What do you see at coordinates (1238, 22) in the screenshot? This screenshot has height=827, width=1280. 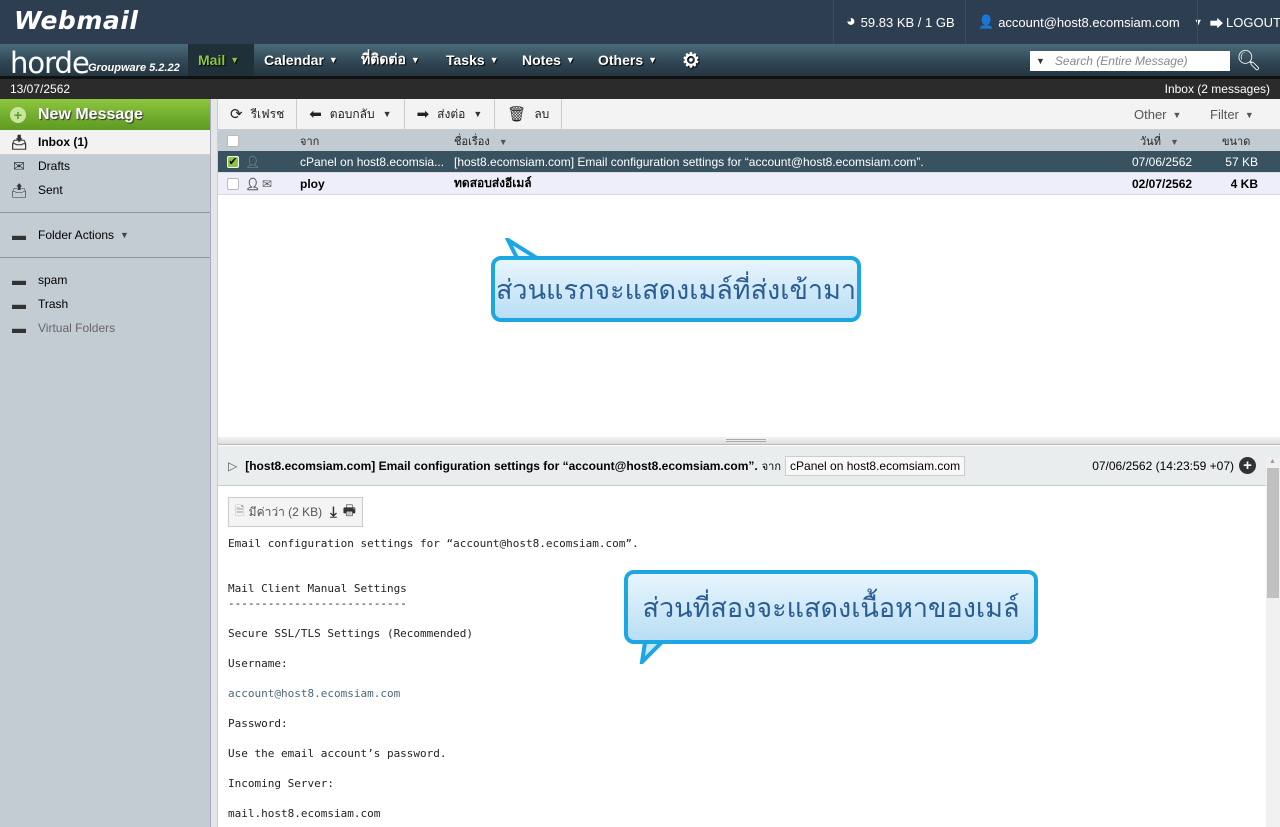 I see `logout-button: ⮕ LOGOUT` at bounding box center [1238, 22].